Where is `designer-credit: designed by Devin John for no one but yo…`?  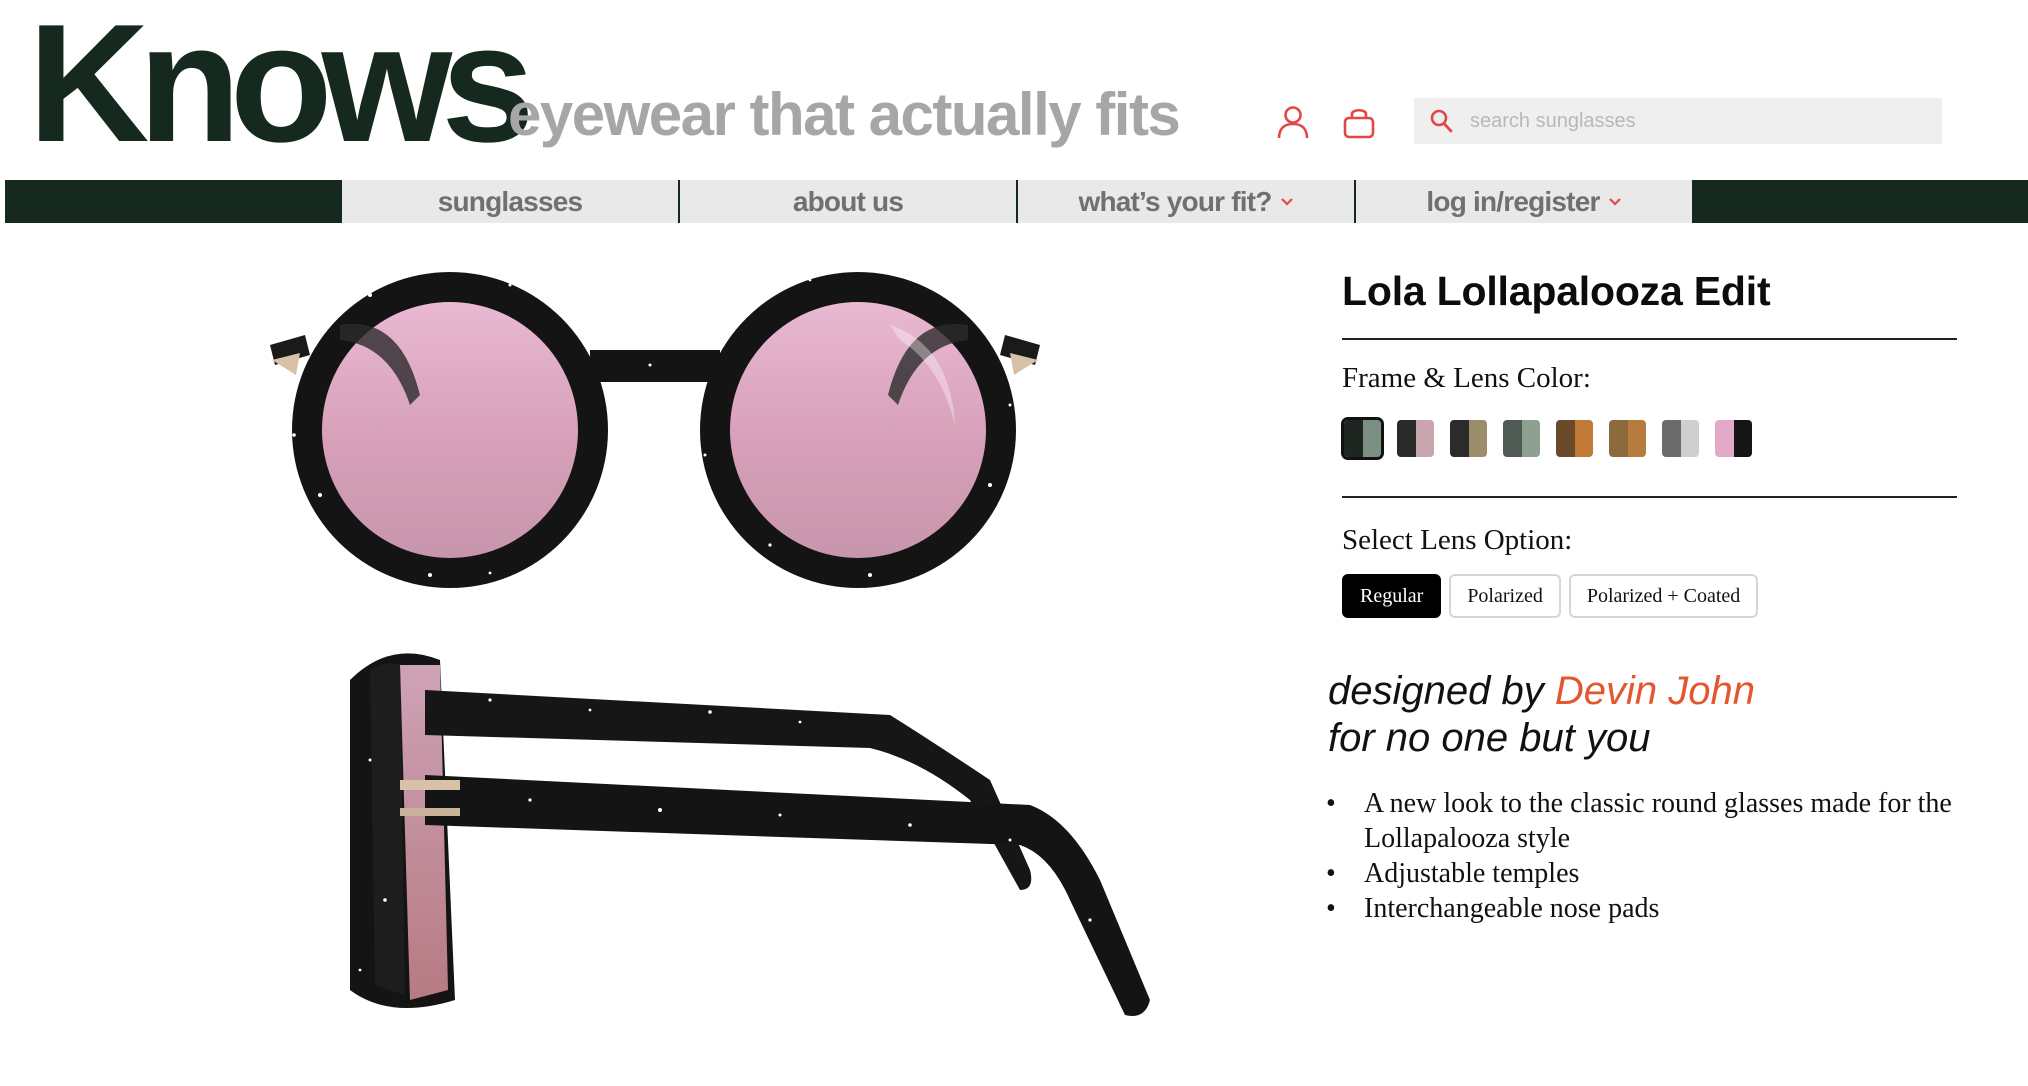 designer-credit: designed by Devin John for no one but yo… is located at coordinates (1541, 715).